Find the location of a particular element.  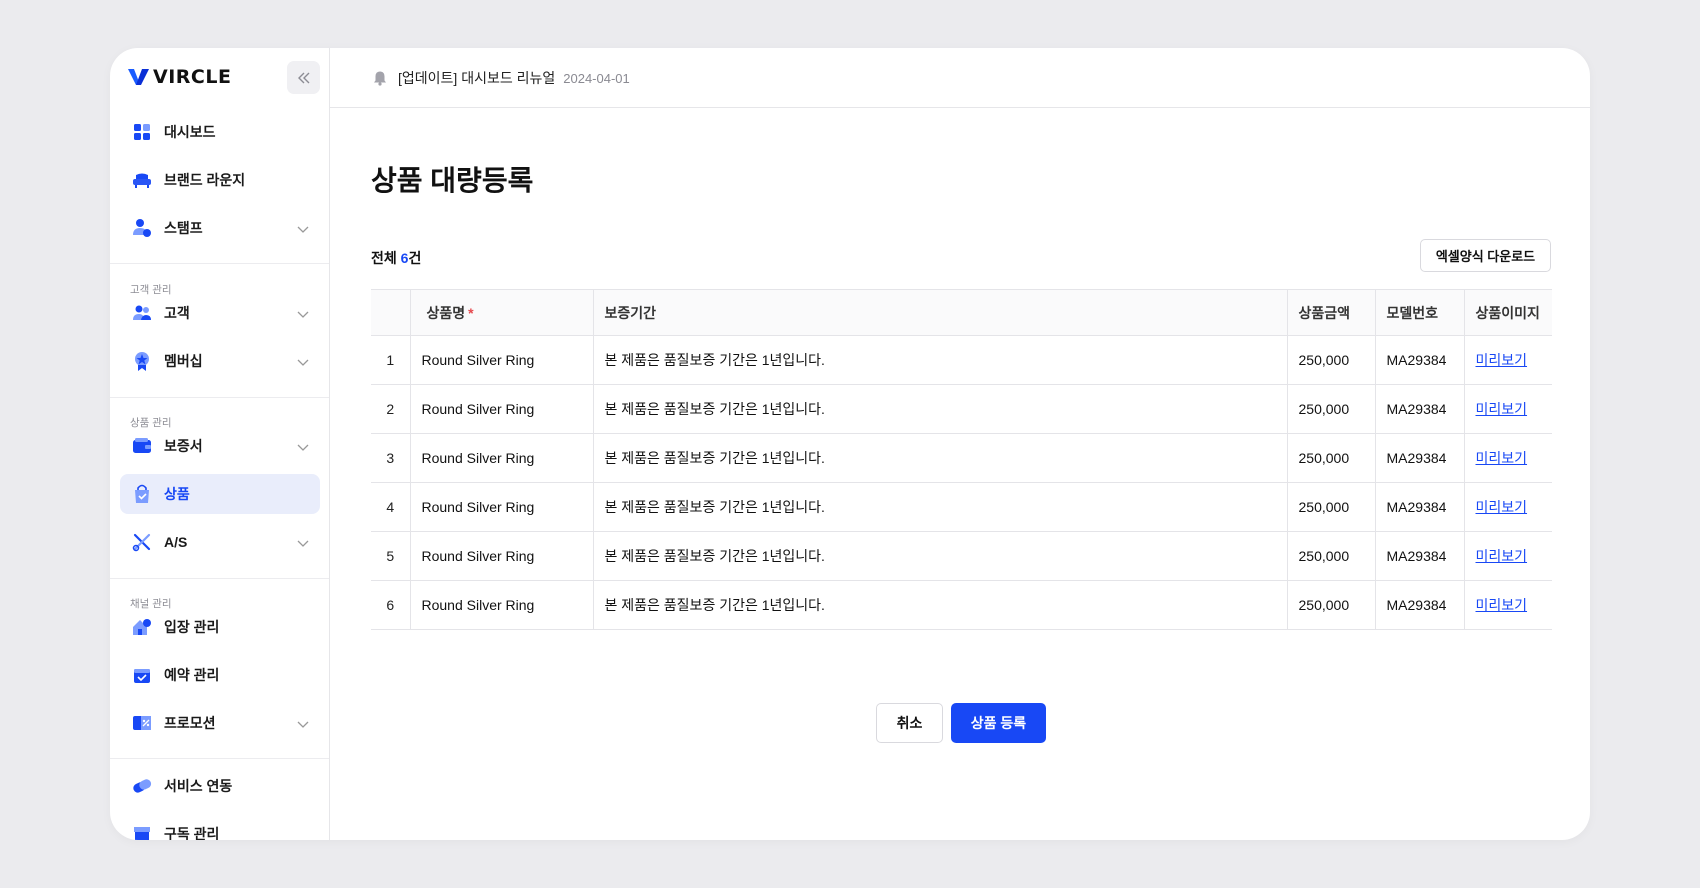

sidebar-item-reservation: 예약 관리 is located at coordinates (220, 675).